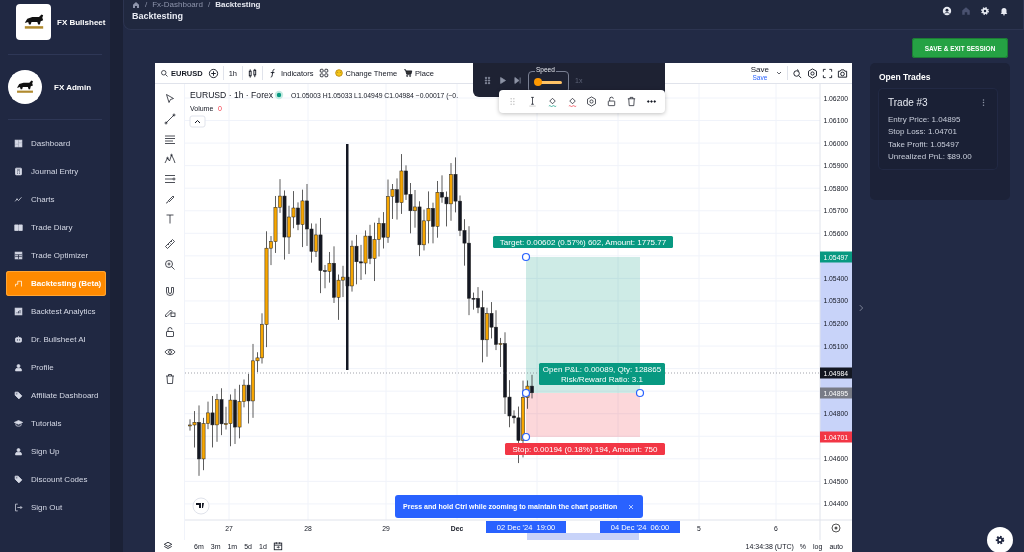 The width and height of the screenshot is (1024, 552). What do you see at coordinates (338, 73) in the screenshot?
I see `sun-icon` at bounding box center [338, 73].